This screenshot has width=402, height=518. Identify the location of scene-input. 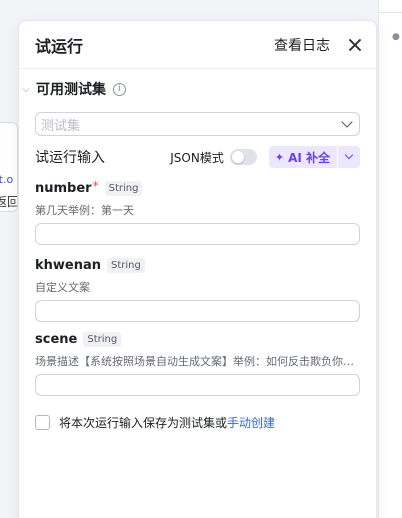
(197, 385).